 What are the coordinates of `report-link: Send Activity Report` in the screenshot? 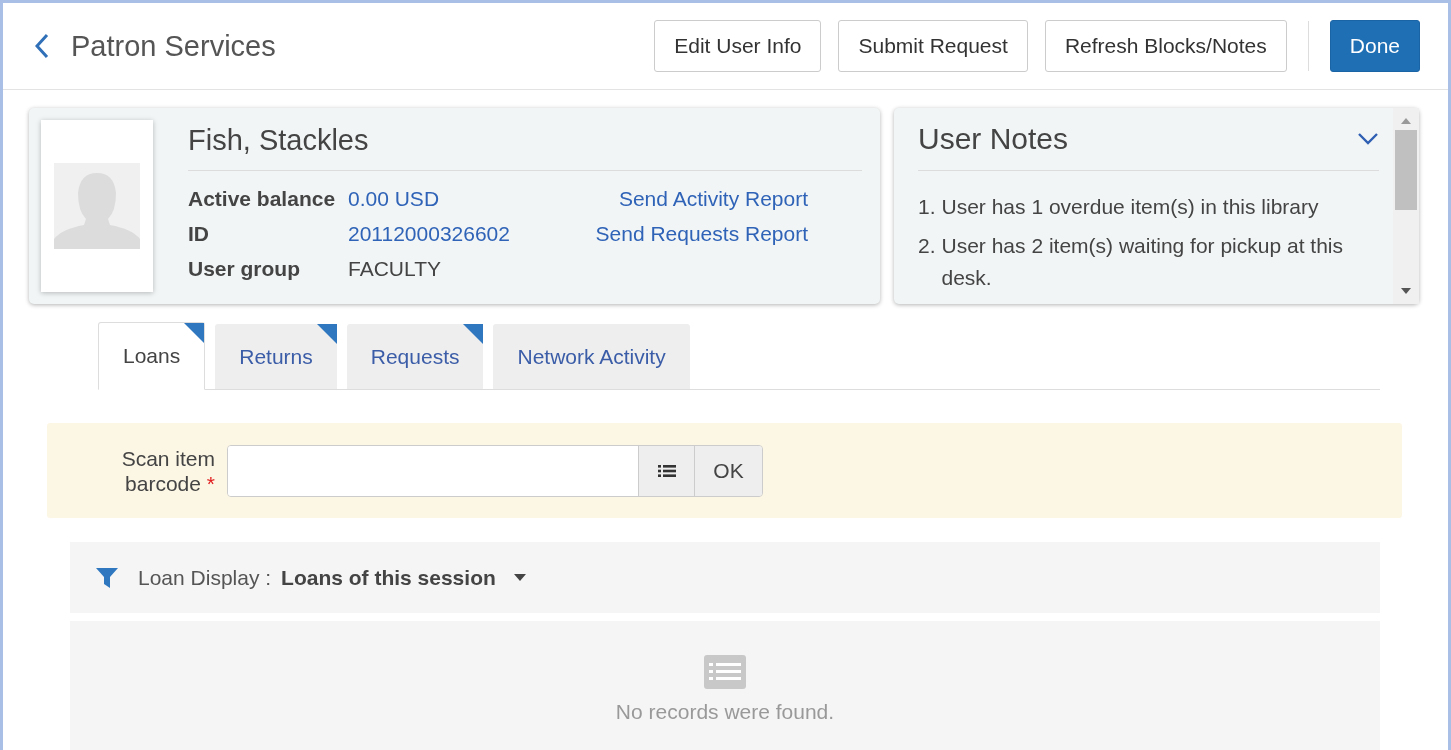 It's located at (713, 199).